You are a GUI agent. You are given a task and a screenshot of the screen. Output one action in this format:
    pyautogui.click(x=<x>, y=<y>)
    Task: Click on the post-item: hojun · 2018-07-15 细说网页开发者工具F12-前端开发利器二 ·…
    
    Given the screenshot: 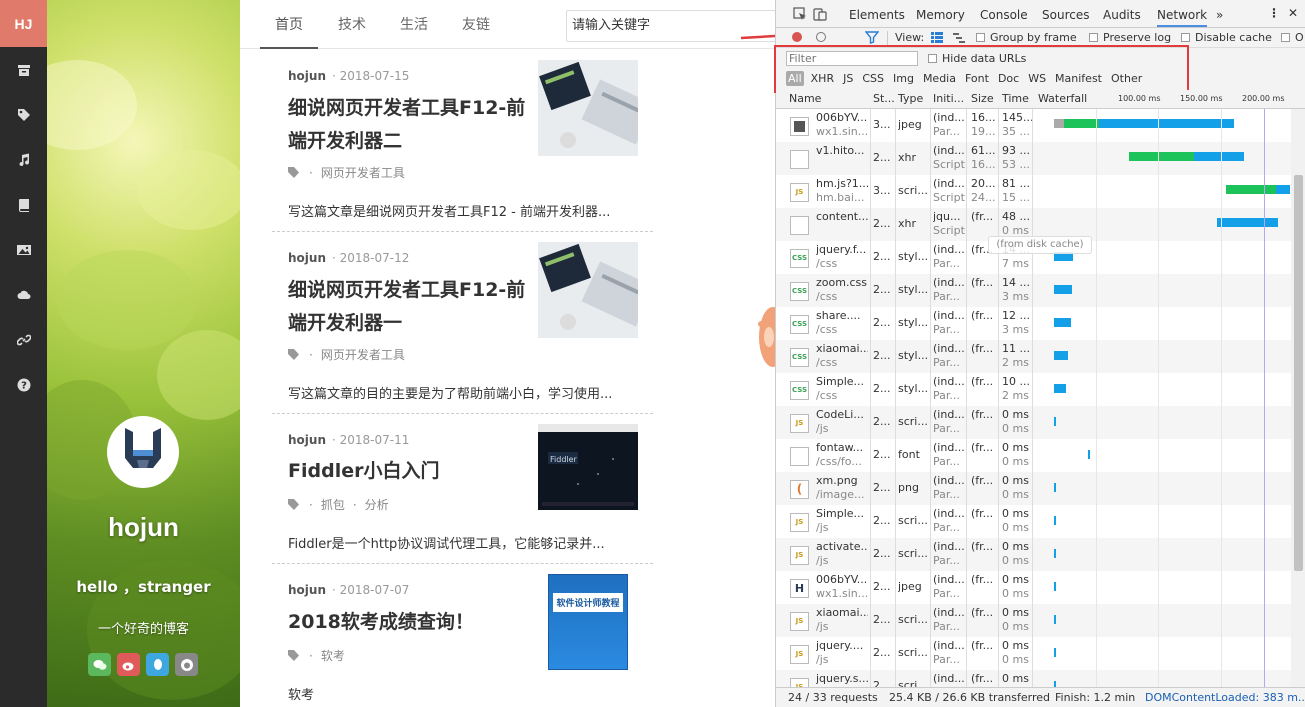 What is the action you would take?
    pyautogui.click(x=462, y=146)
    